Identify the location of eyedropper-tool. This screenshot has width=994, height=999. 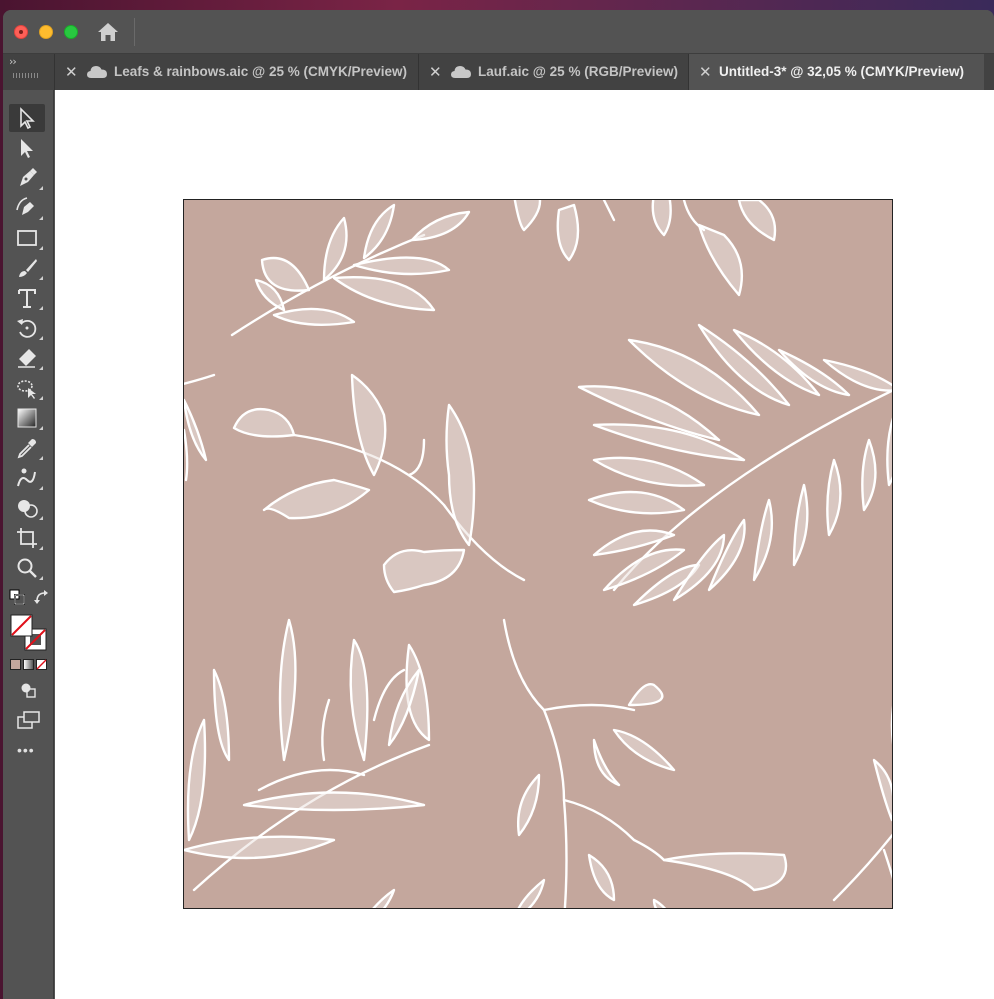
(27, 448).